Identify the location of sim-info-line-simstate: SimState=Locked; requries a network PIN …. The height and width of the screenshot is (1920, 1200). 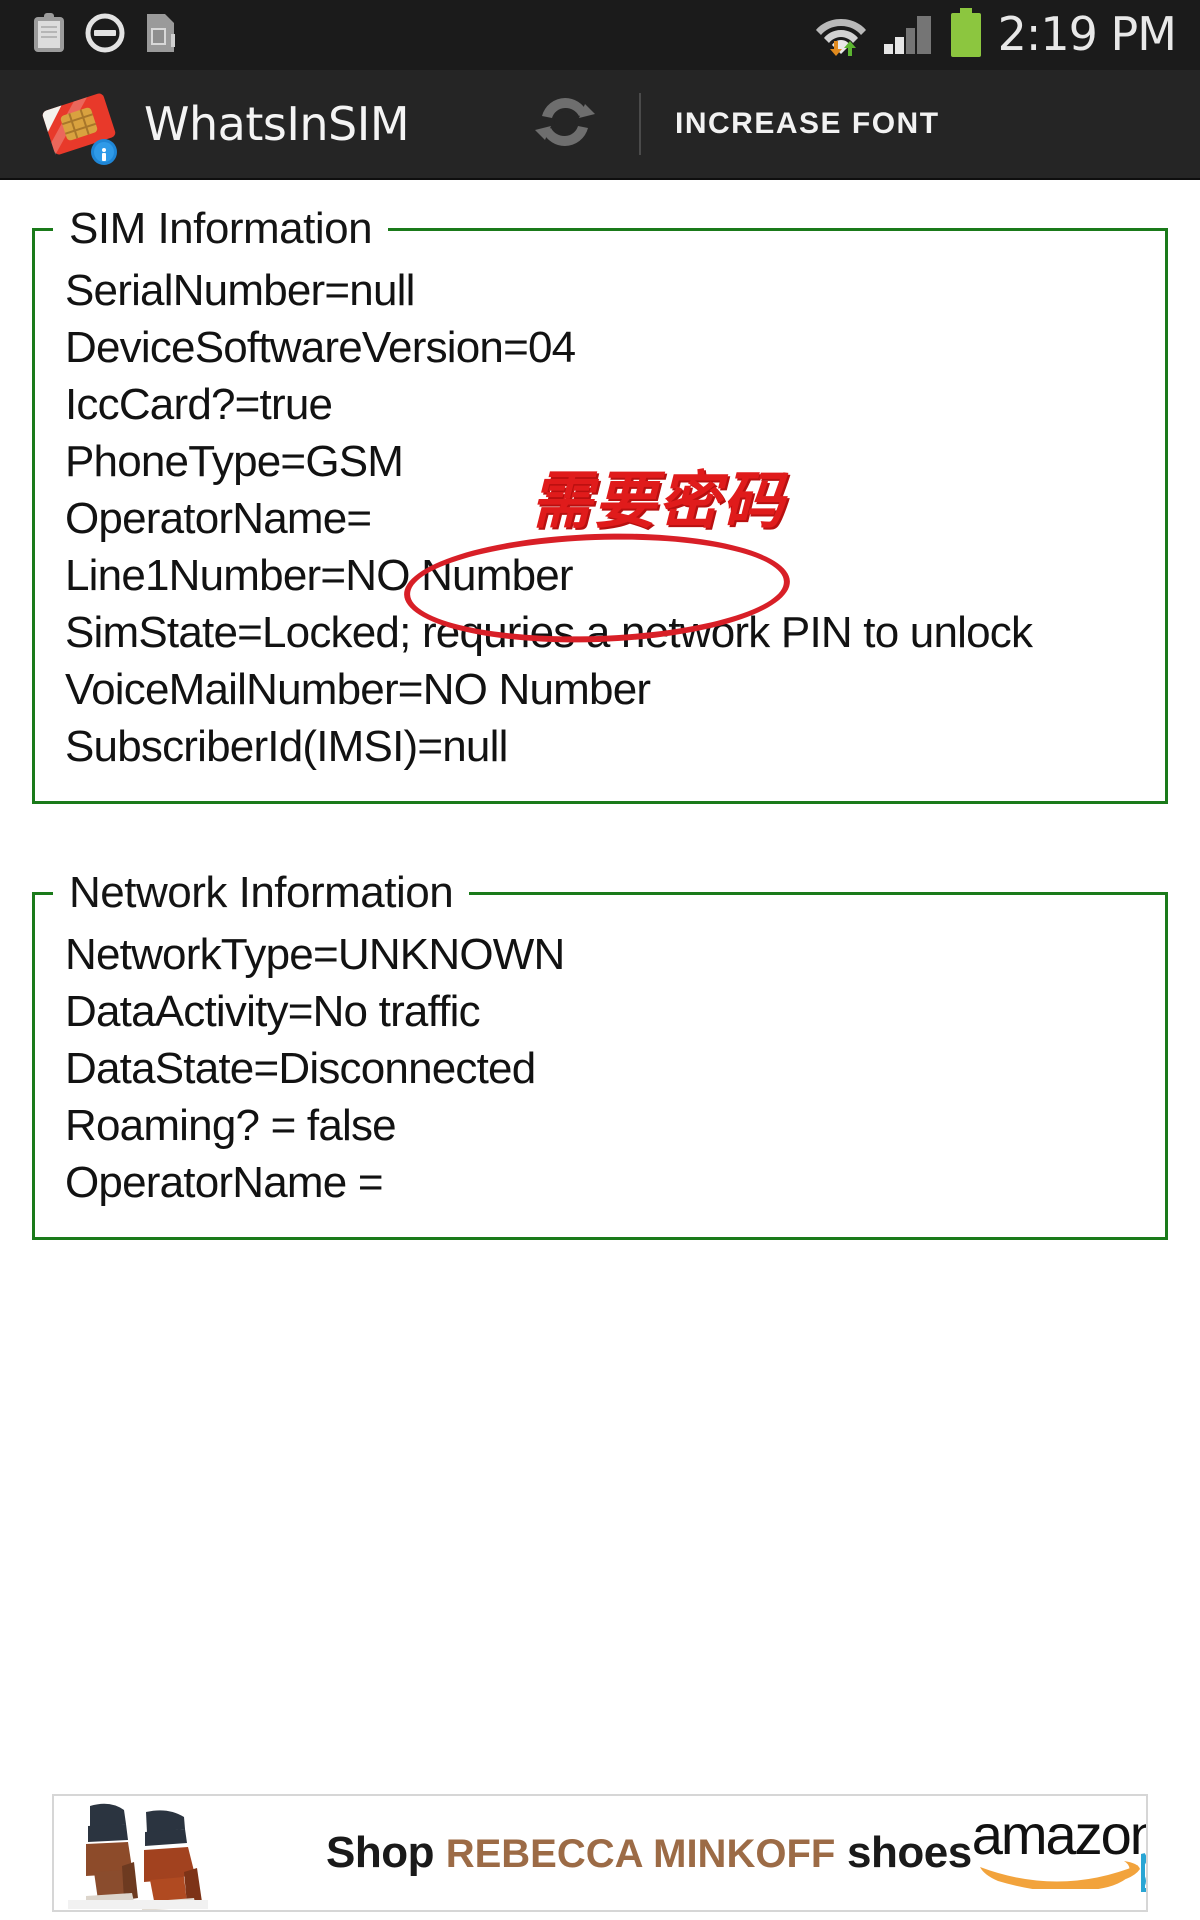
(549, 632).